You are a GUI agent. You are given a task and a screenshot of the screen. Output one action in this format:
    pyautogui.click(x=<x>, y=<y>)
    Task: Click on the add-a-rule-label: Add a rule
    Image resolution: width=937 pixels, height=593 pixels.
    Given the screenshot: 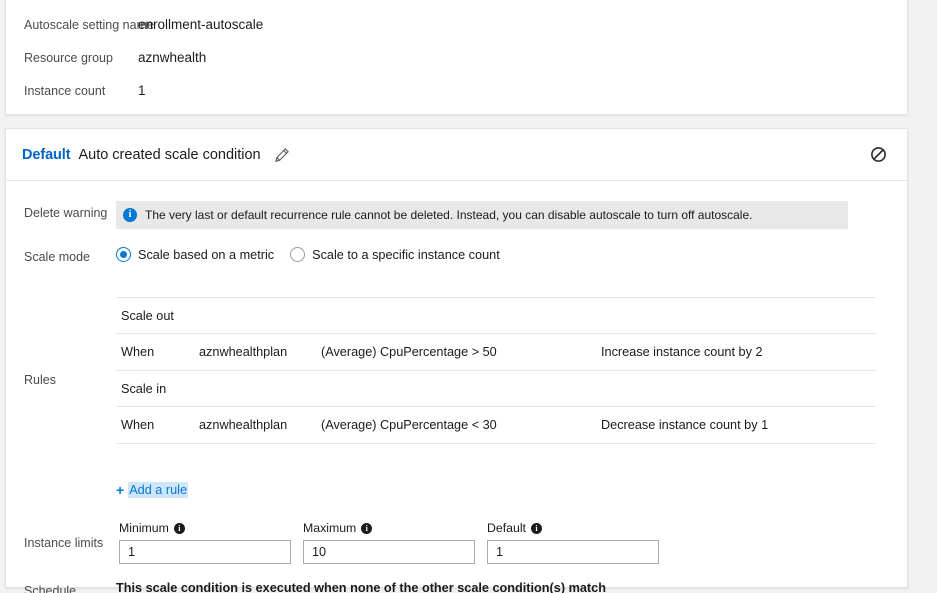 What is the action you would take?
    pyautogui.click(x=158, y=490)
    